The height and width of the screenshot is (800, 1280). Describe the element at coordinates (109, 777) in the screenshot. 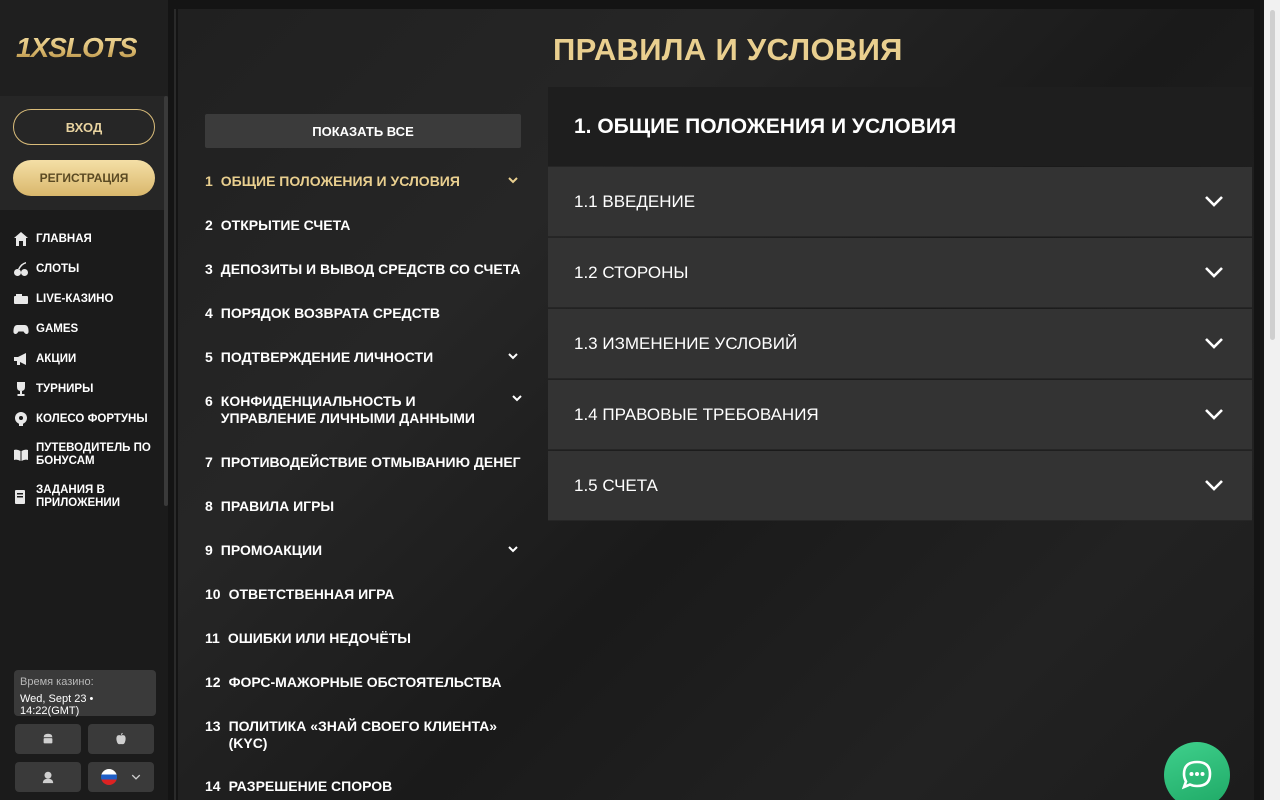

I see `russian-flag-icon` at that location.